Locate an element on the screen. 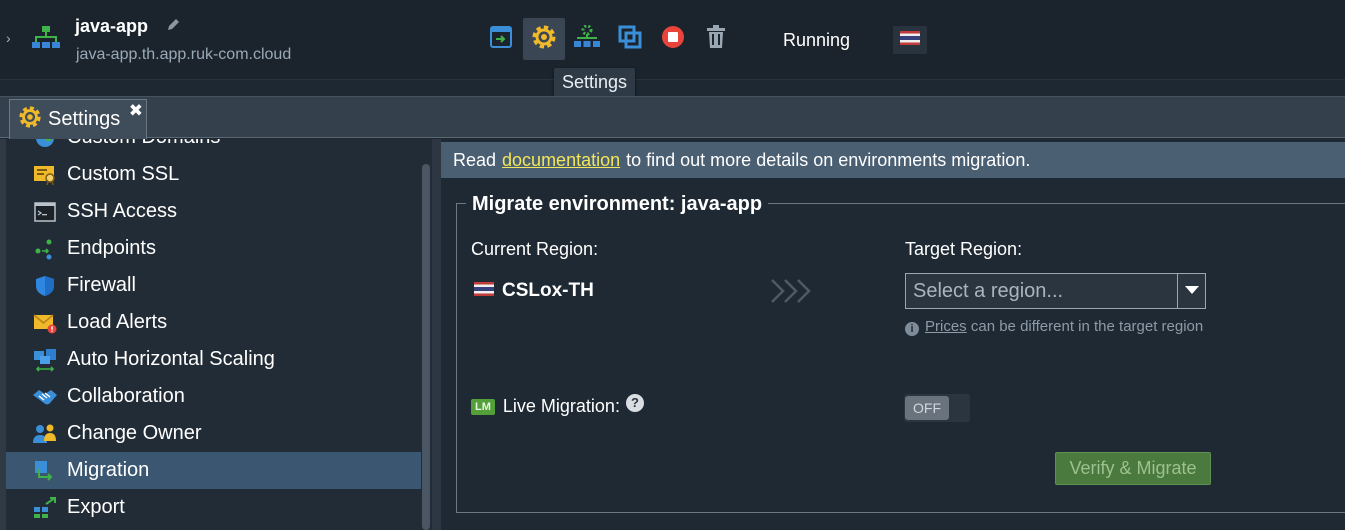  expand-chevron-icon: › is located at coordinates (8, 38).